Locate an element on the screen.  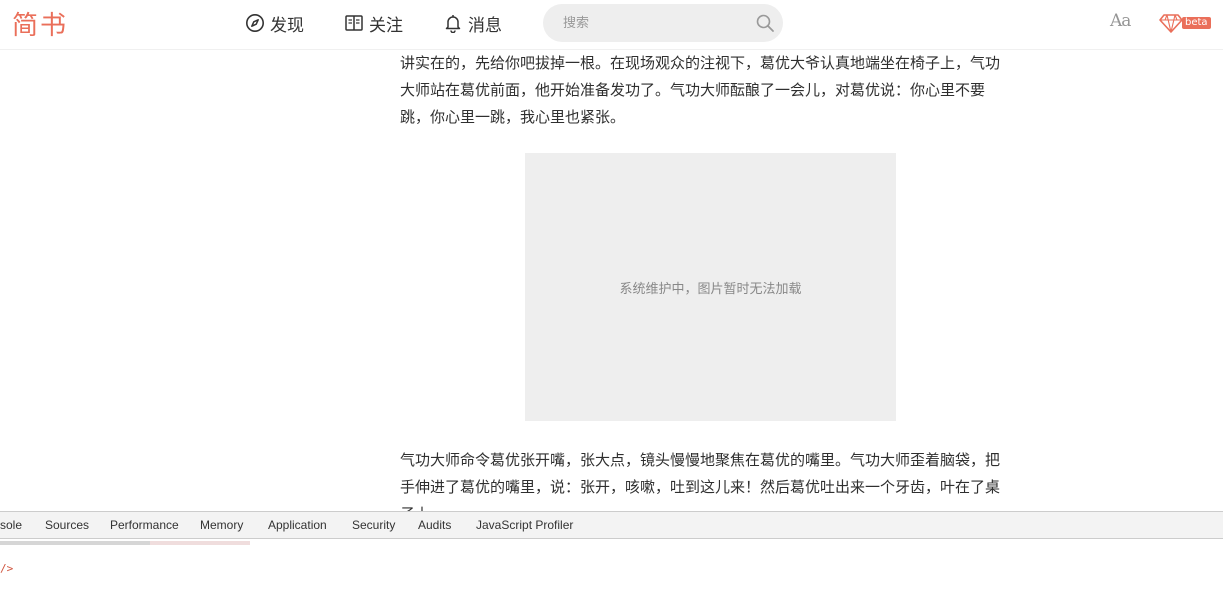
devtools-tab-audits: Audits is located at coordinates (434, 525).